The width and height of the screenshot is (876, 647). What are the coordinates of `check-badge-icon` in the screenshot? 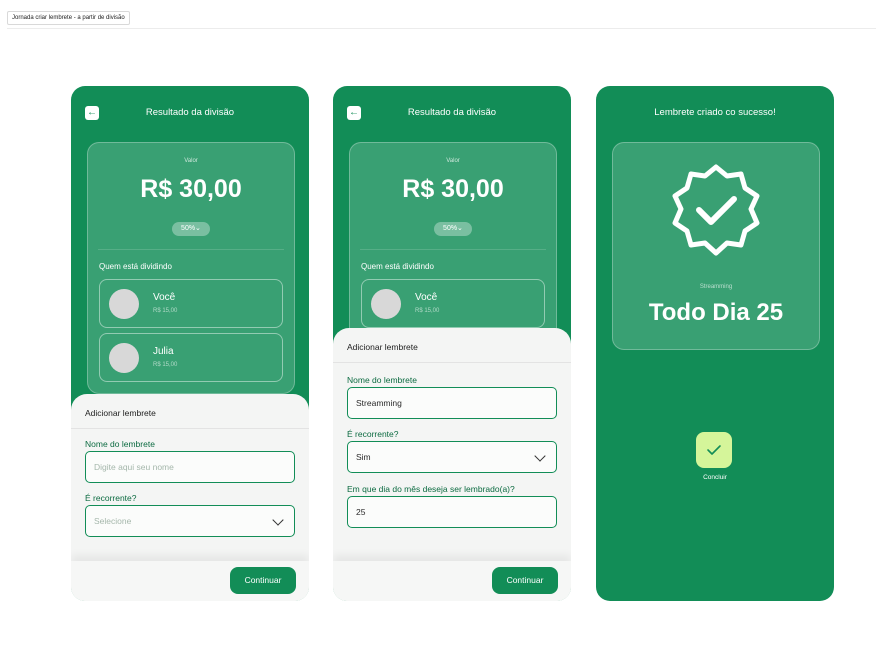 It's located at (716, 210).